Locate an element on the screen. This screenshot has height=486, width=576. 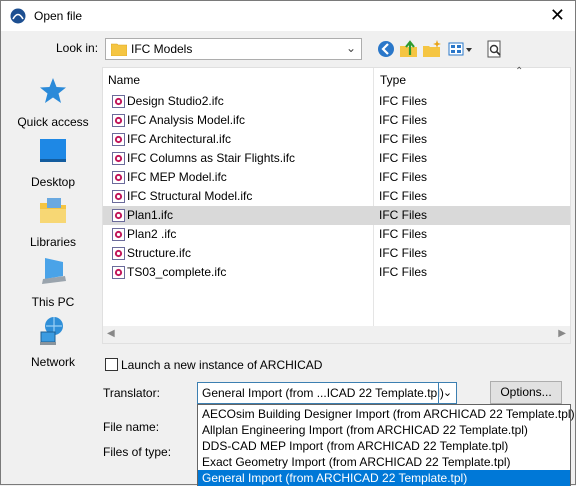
libraries-icon is located at coordinates (53, 210).